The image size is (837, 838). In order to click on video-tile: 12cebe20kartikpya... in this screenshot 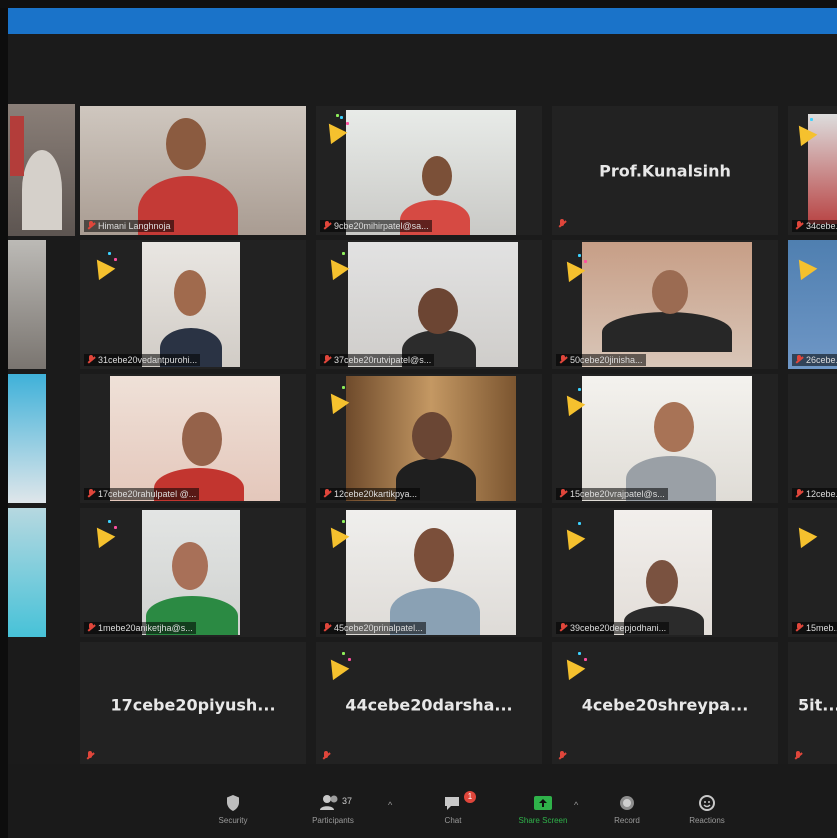, I will do `click(429, 438)`.